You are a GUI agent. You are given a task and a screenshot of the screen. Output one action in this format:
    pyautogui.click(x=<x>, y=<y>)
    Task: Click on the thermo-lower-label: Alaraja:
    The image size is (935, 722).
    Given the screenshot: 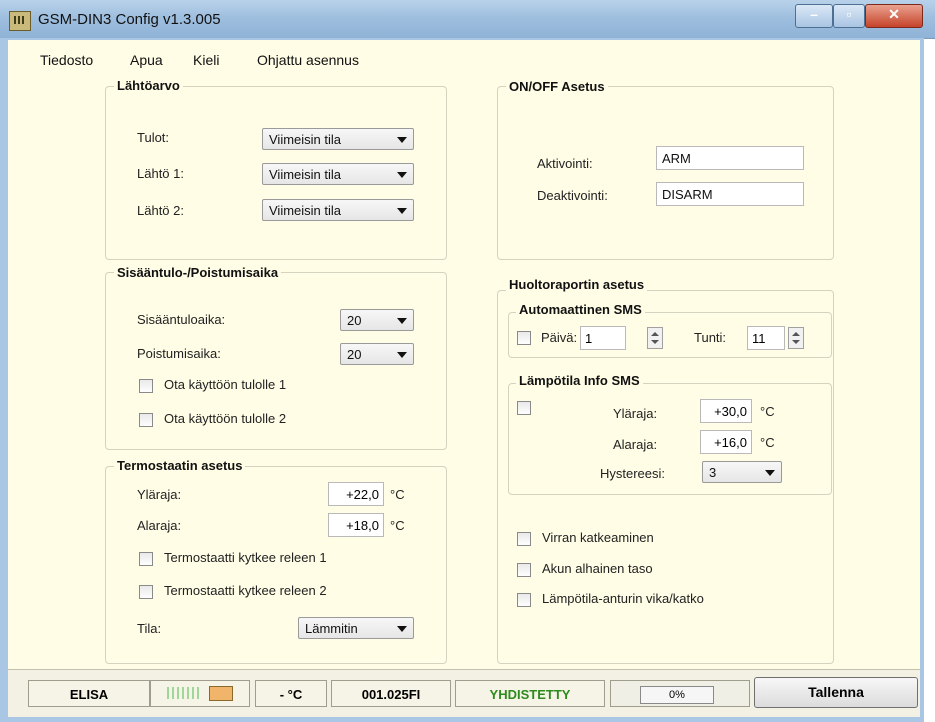 What is the action you would take?
    pyautogui.click(x=159, y=525)
    